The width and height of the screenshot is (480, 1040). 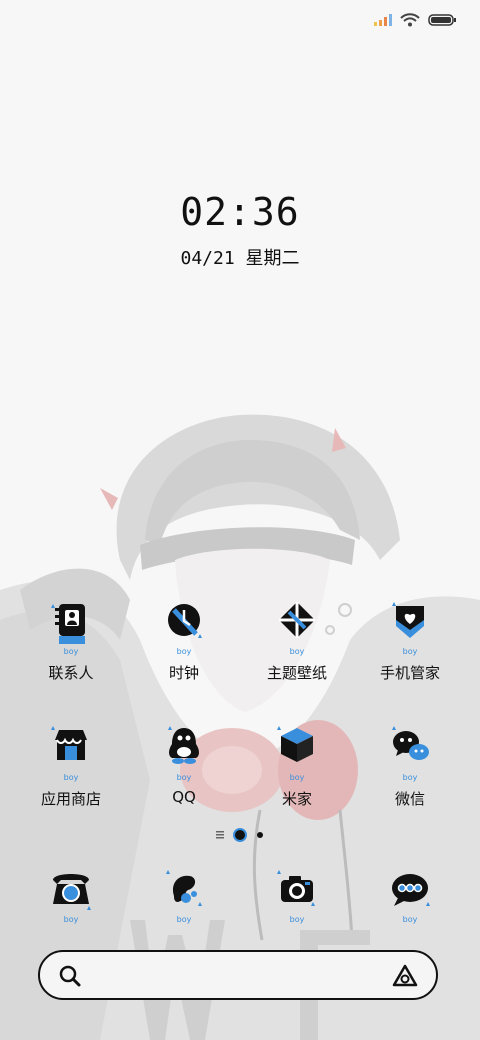 I want to click on app-label: 联系人, so click(x=71, y=673).